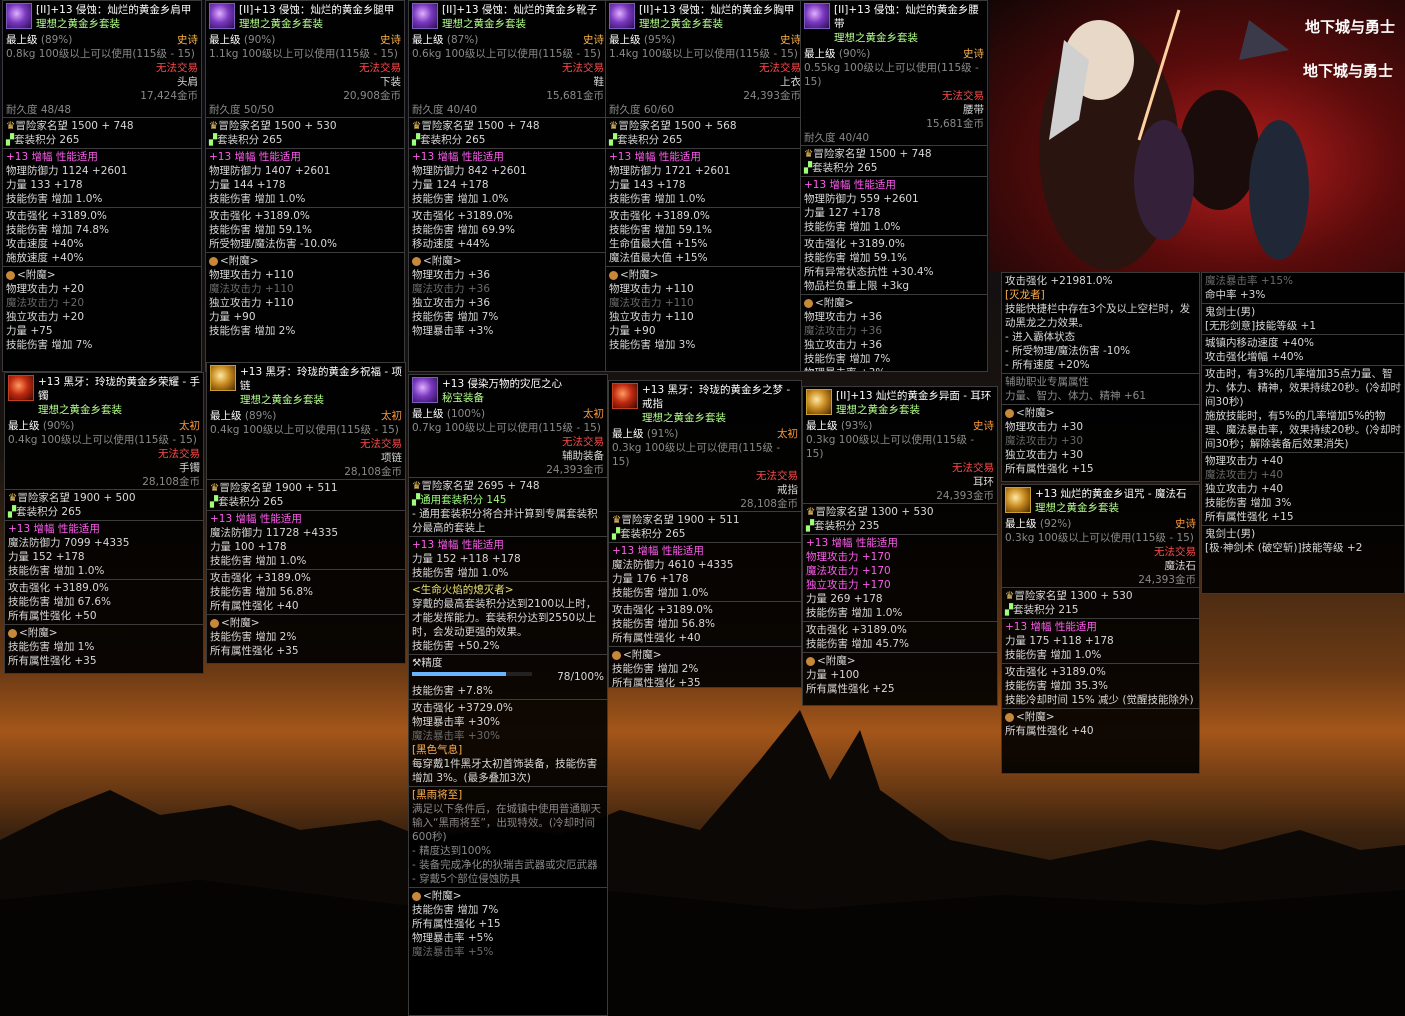 The image size is (1405, 1016). I want to click on stat-line: 命中率 +3%, so click(1235, 295).